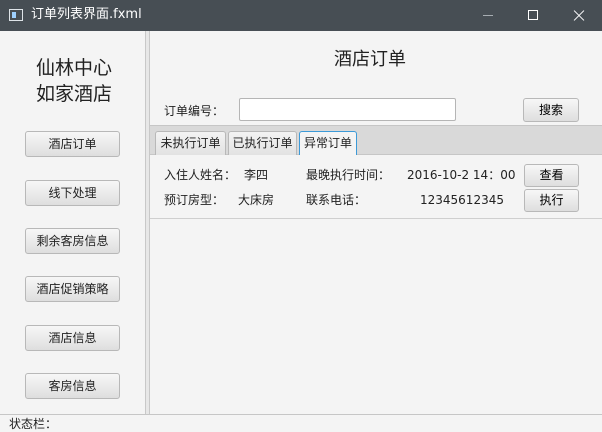 This screenshot has height=432, width=602. I want to click on page-title: 酒店订单, so click(370, 59).